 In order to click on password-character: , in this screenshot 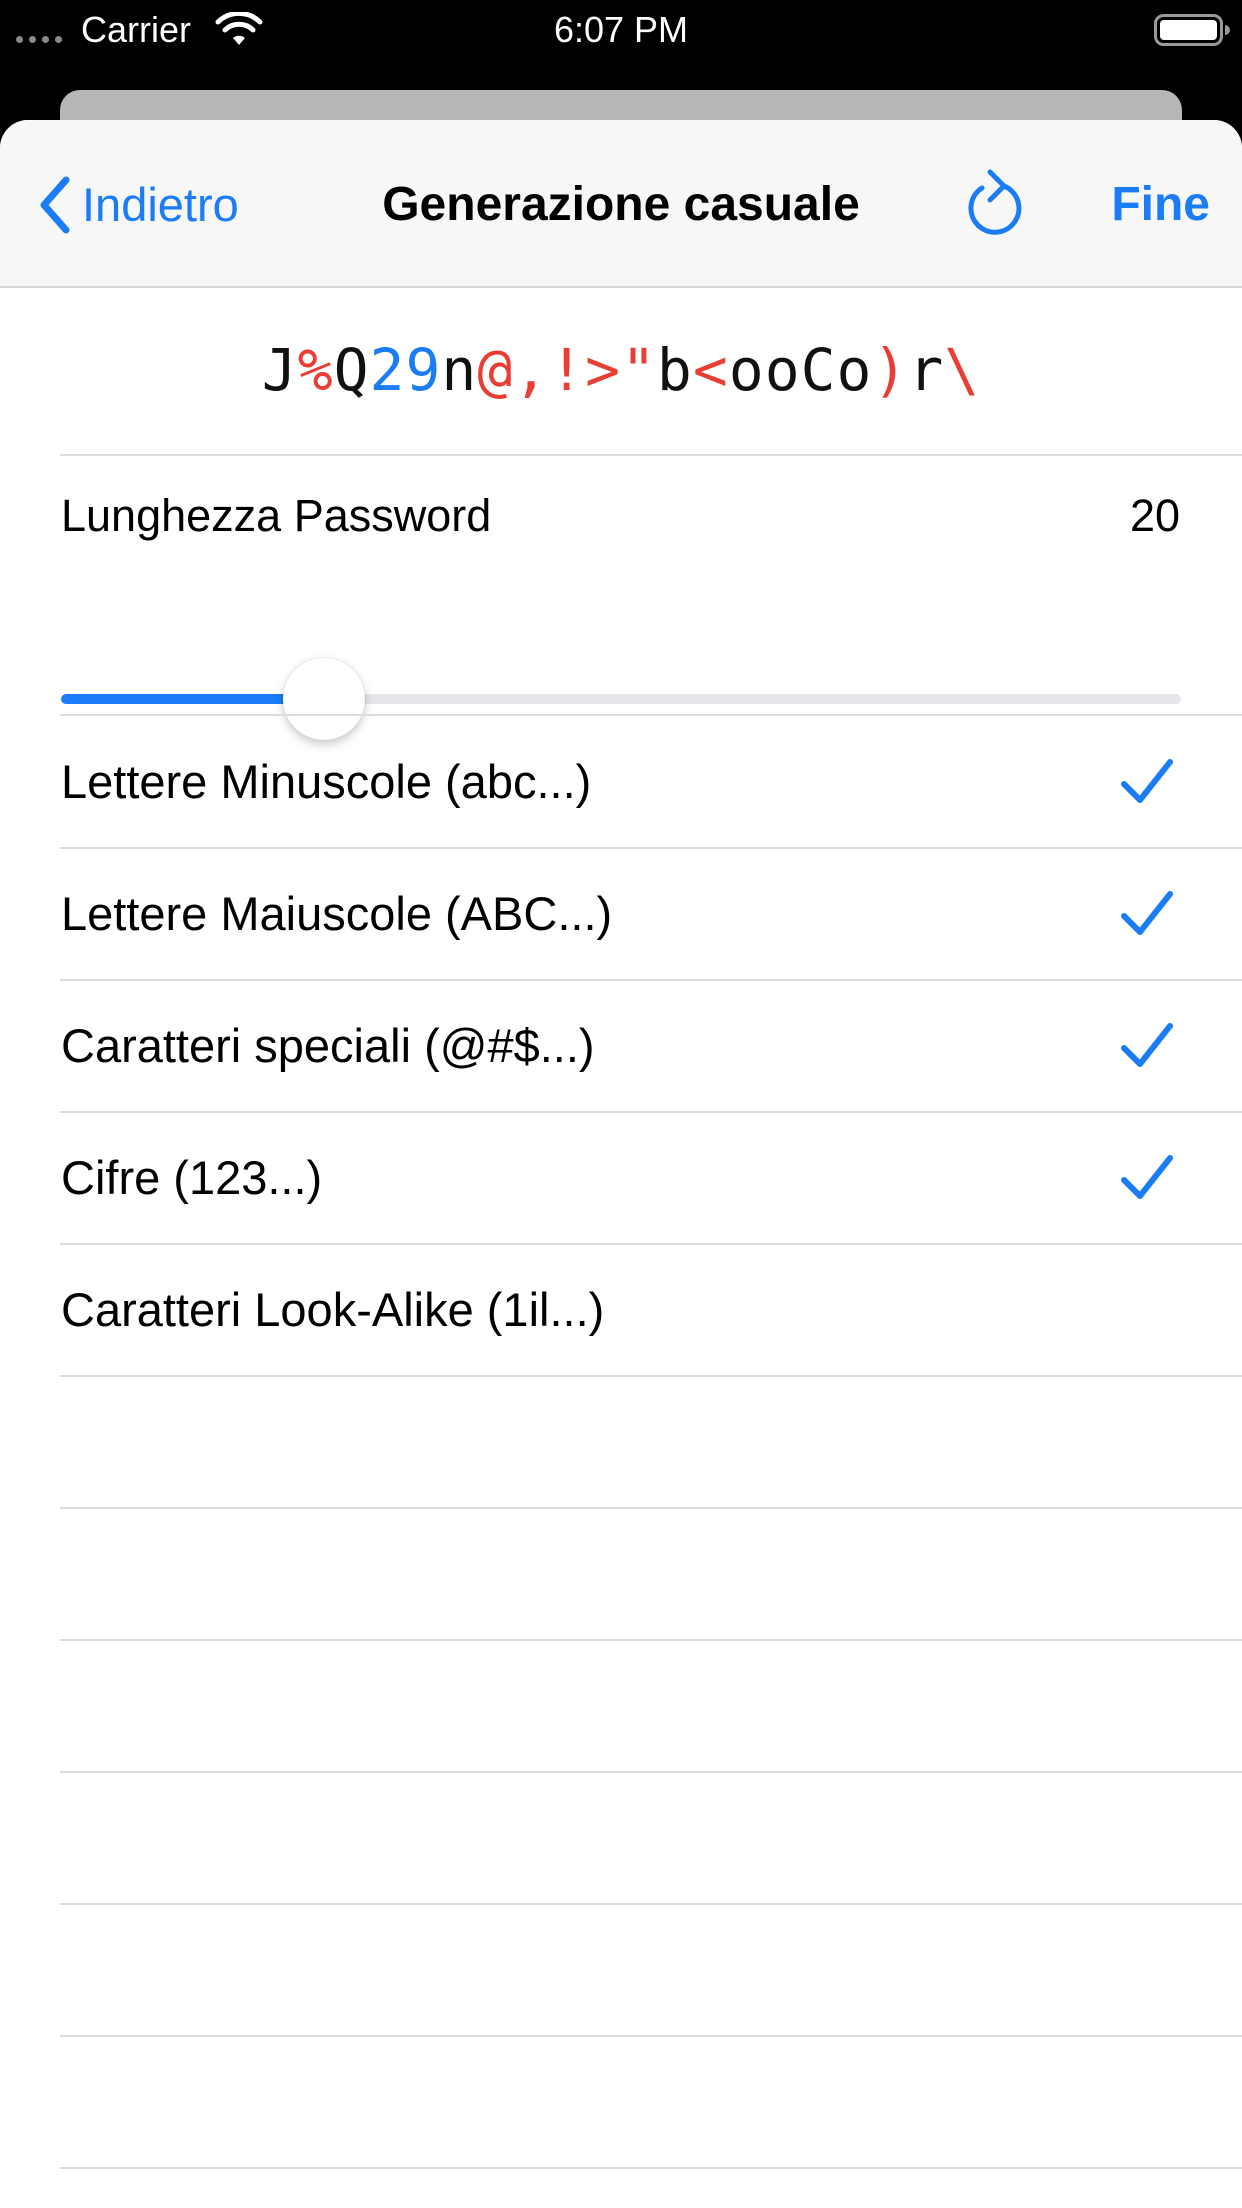, I will do `click(531, 370)`.